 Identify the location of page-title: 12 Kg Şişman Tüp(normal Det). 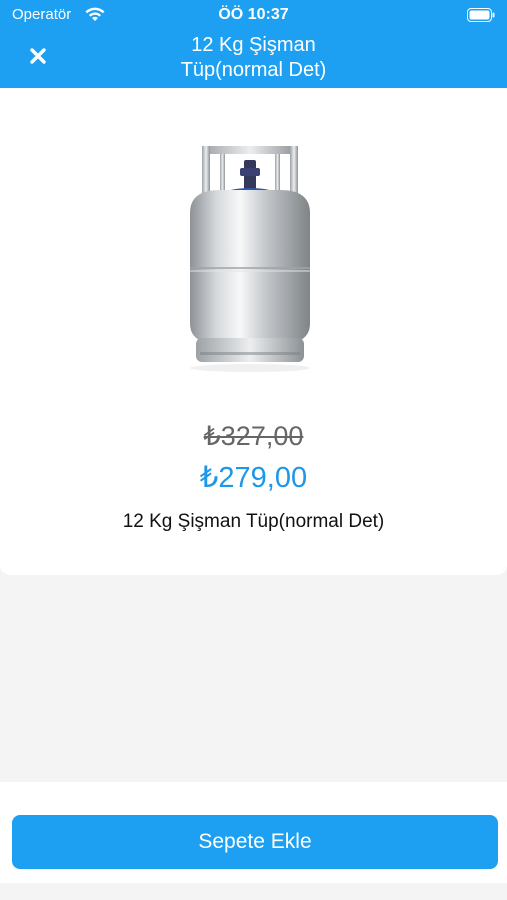
(253, 58).